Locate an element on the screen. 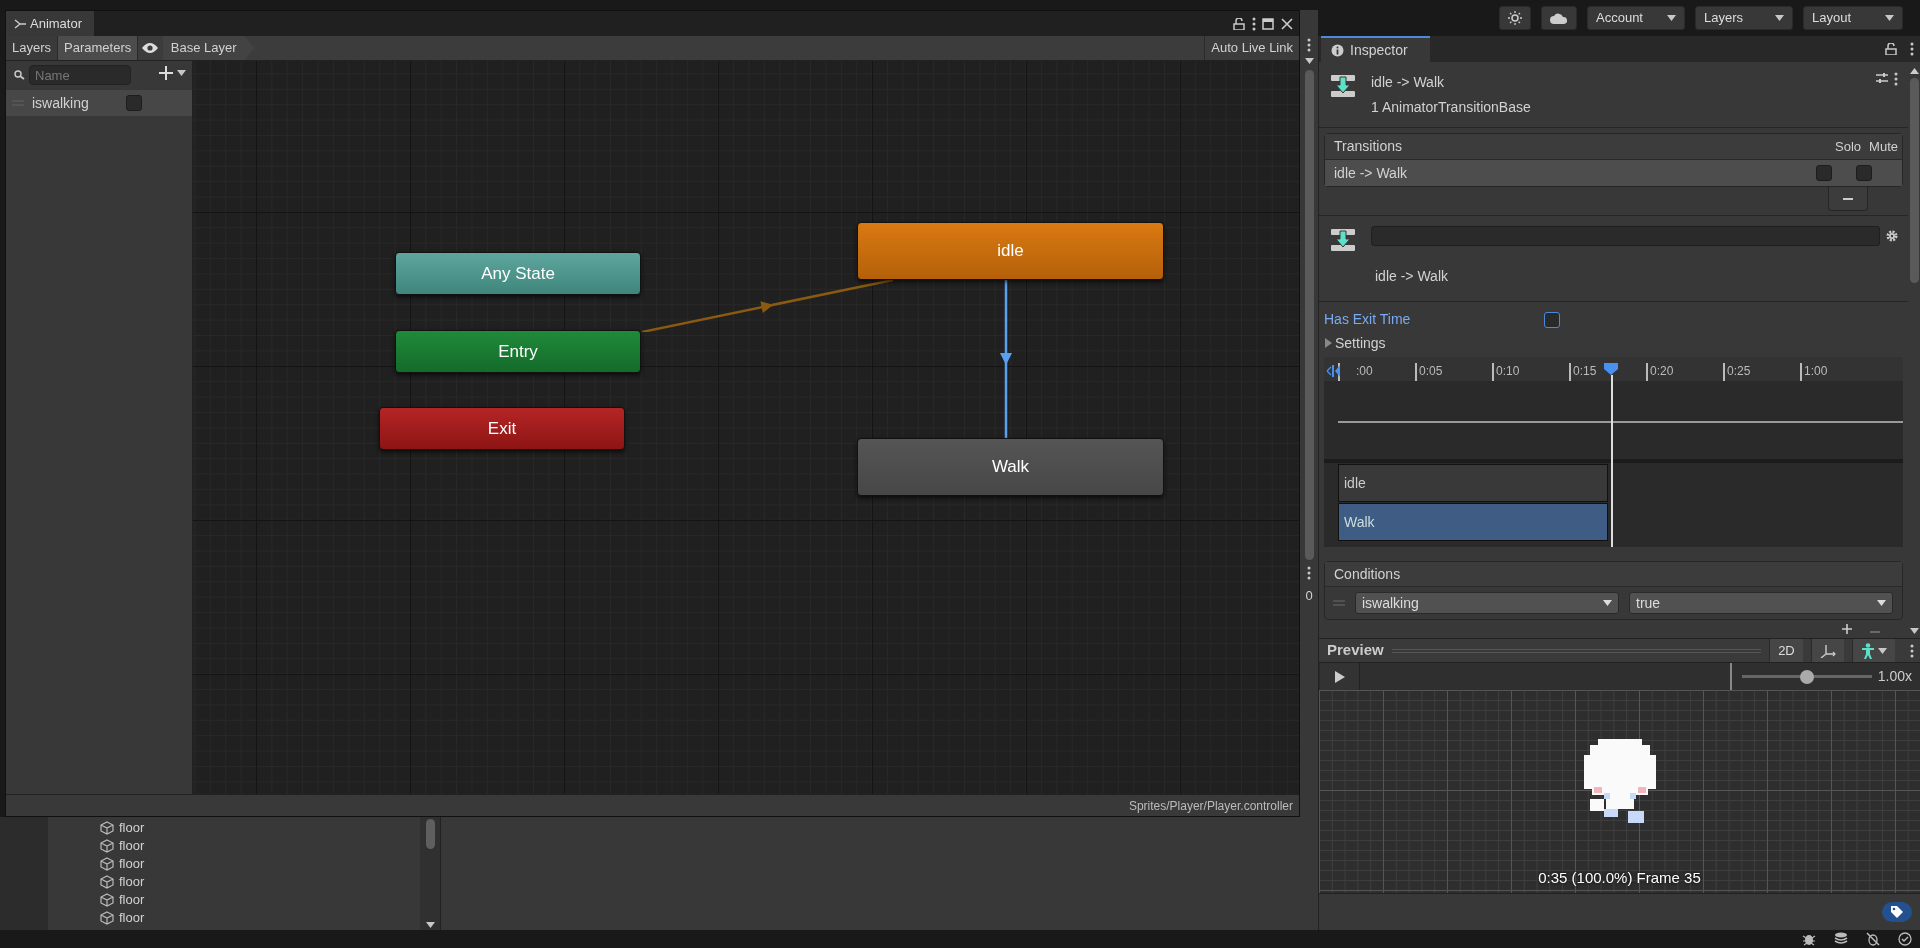  breadcrumb-item: Base Layer is located at coordinates (208, 48).